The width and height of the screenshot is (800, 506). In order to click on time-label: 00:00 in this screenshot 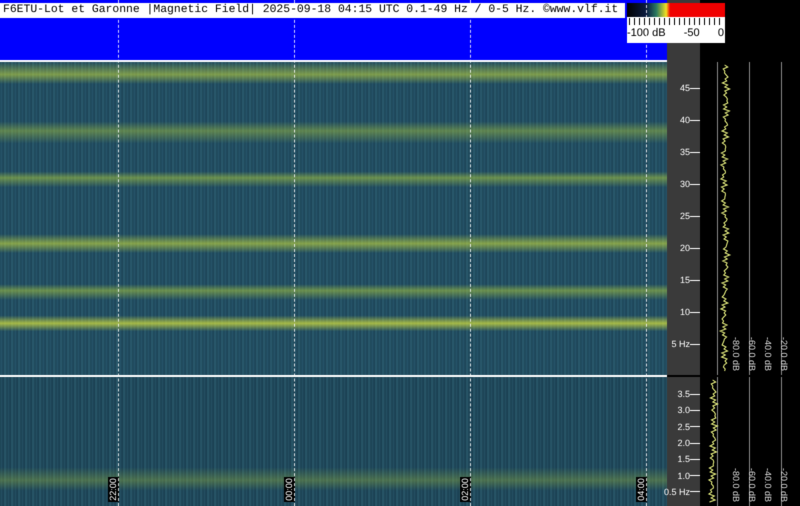, I will do `click(289, 489)`.